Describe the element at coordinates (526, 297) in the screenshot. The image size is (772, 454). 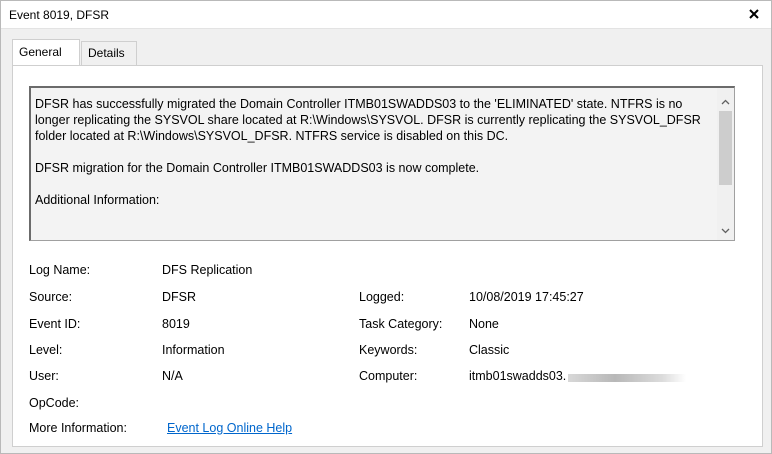
I see `logged-value: 10/08/2019 17:45:27` at that location.